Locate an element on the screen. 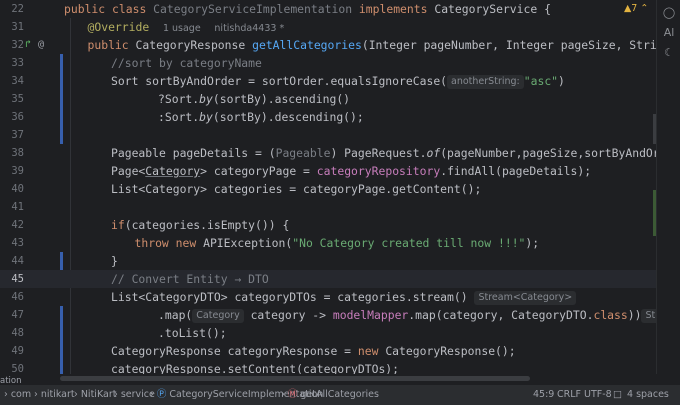 Image resolution: width=680 pixels, height=405 pixels. line-number: 35 is located at coordinates (12, 99).